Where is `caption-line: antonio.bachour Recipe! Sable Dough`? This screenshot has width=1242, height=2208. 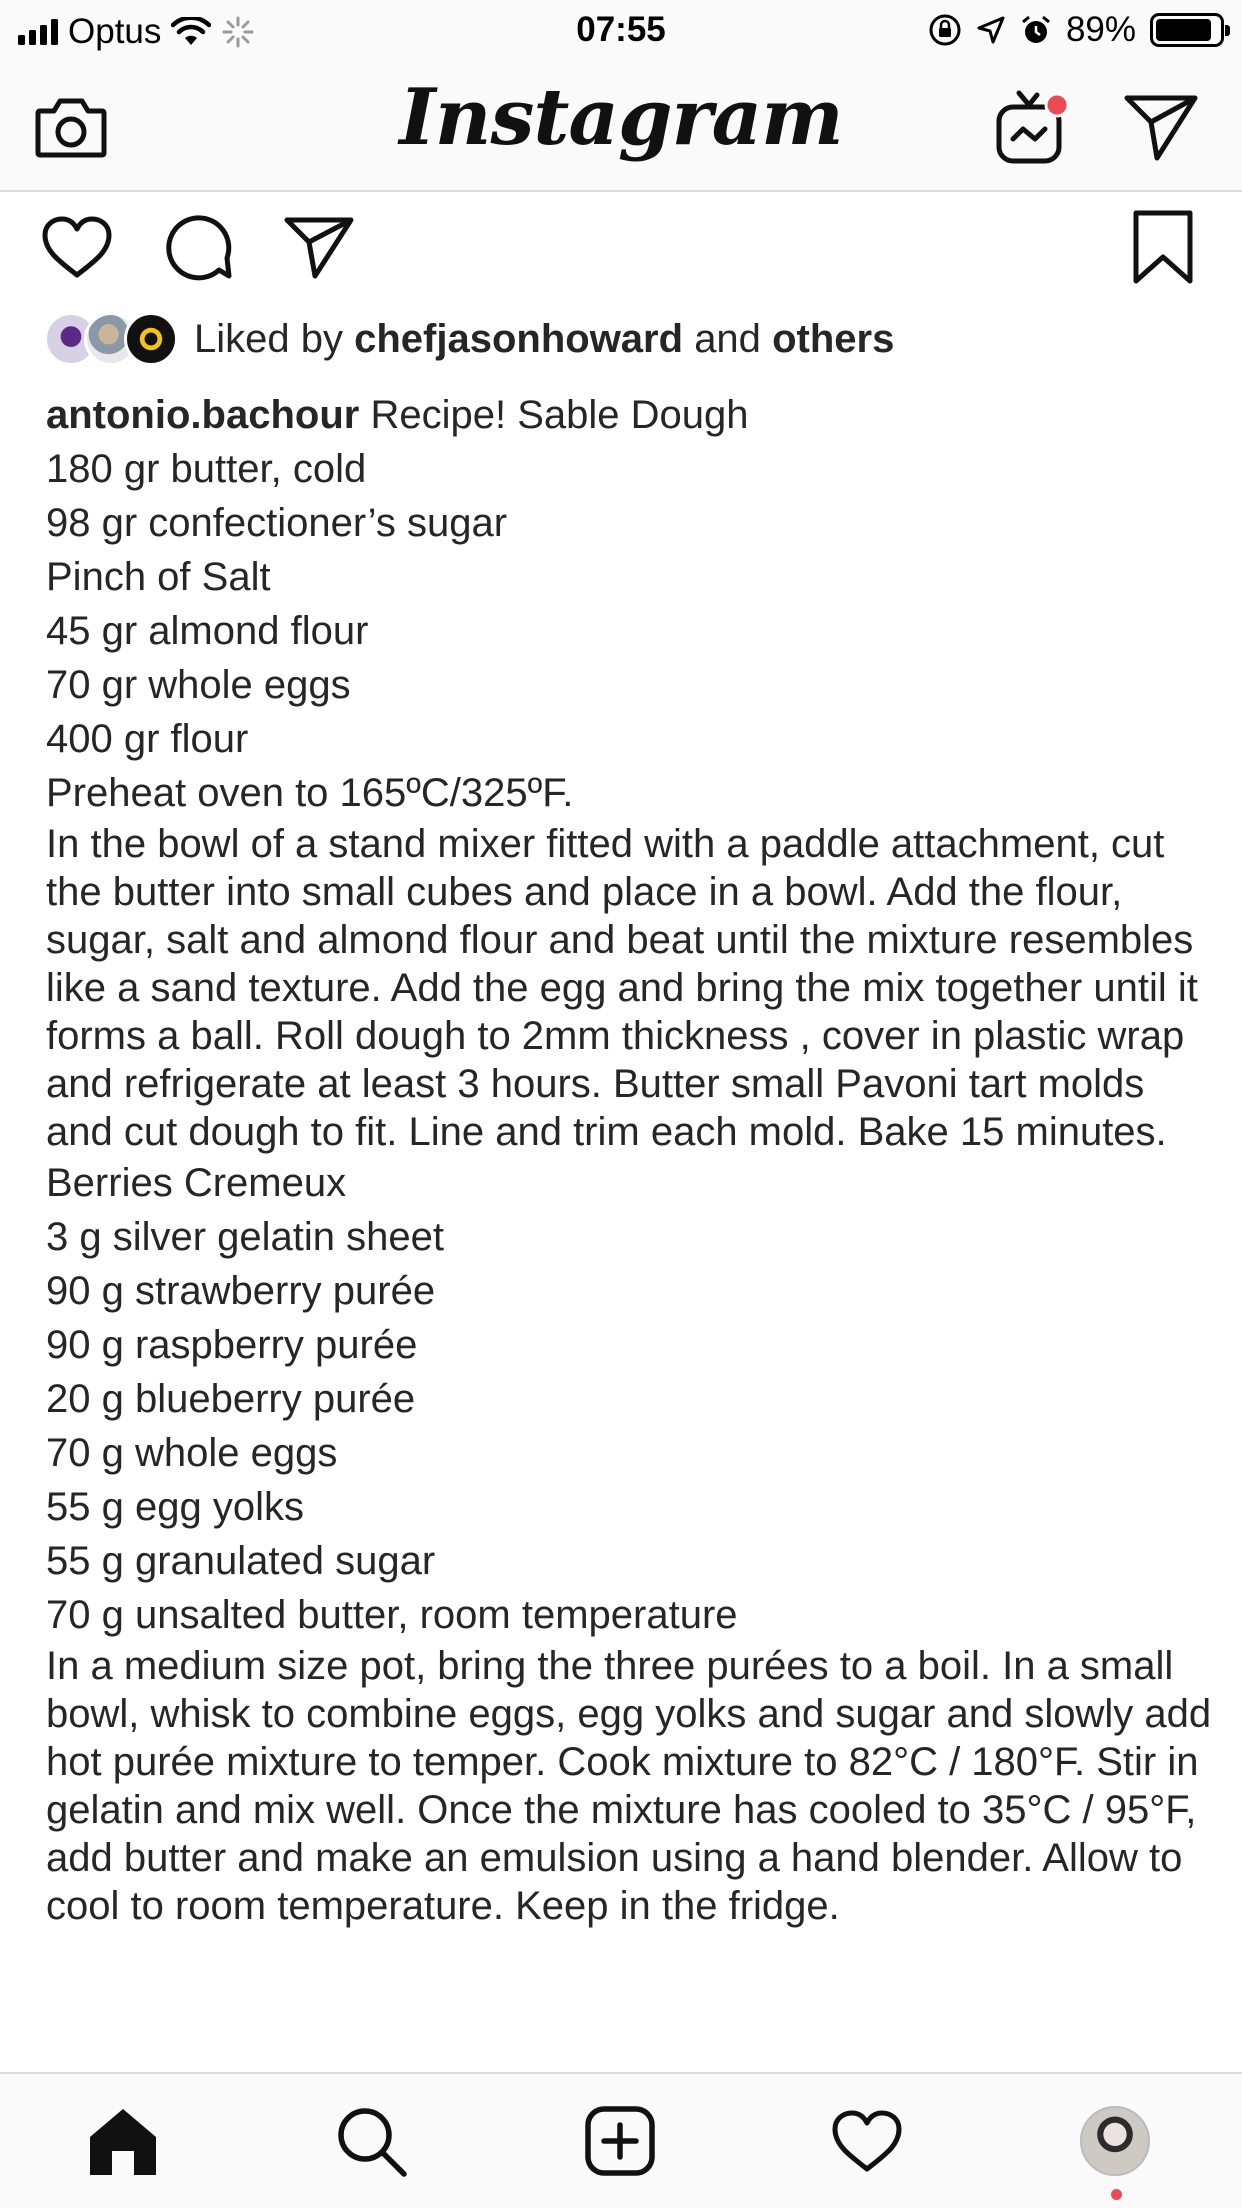 caption-line: antonio.bachour Recipe! Sable Dough is located at coordinates (631, 415).